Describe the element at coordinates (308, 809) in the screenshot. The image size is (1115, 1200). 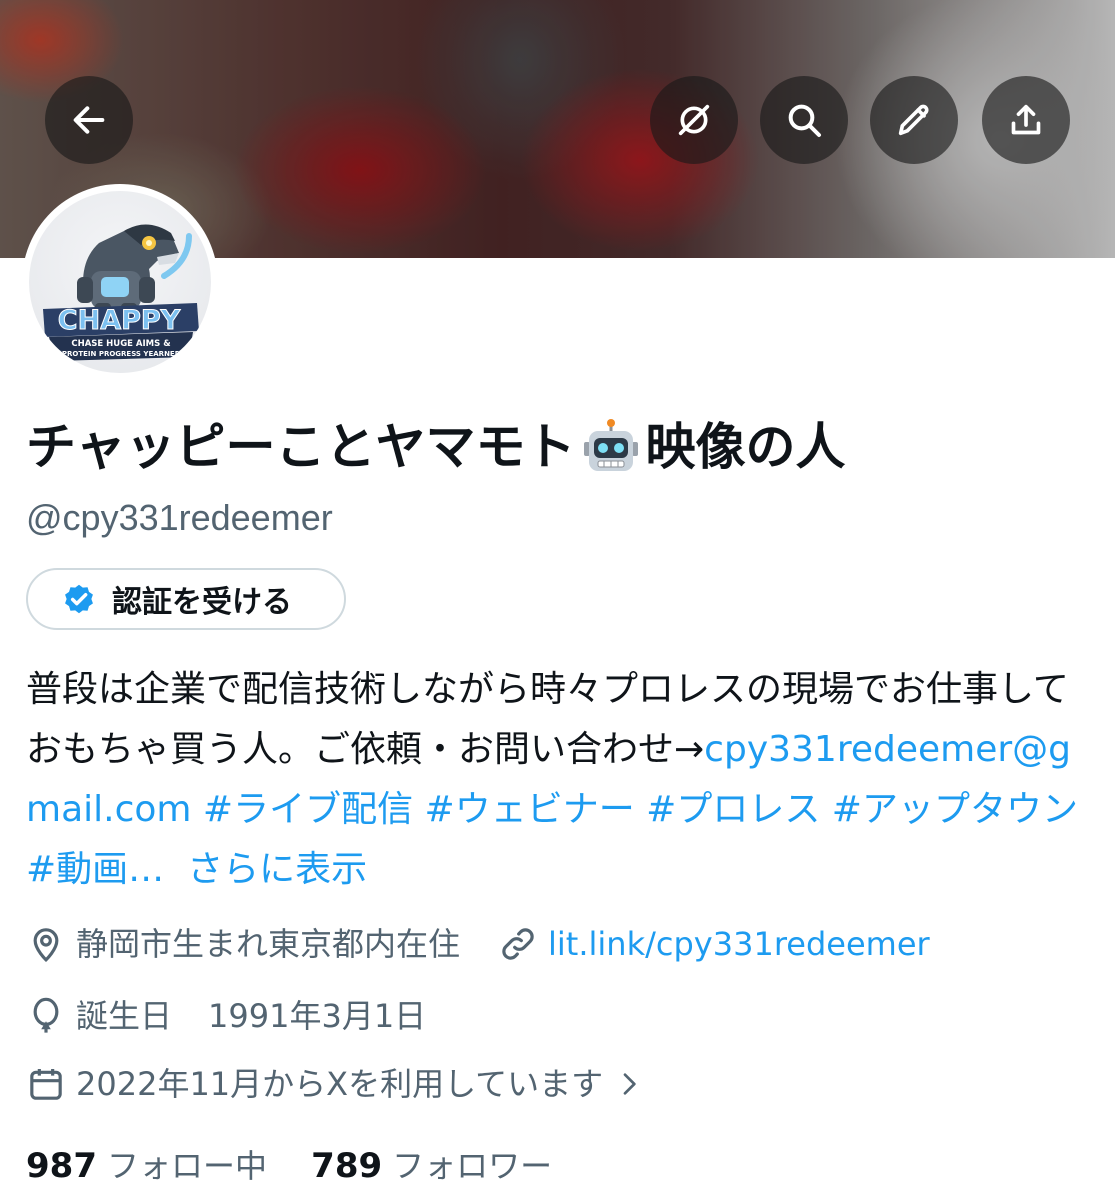
I see `hashtag-link: #ライブ配信` at that location.